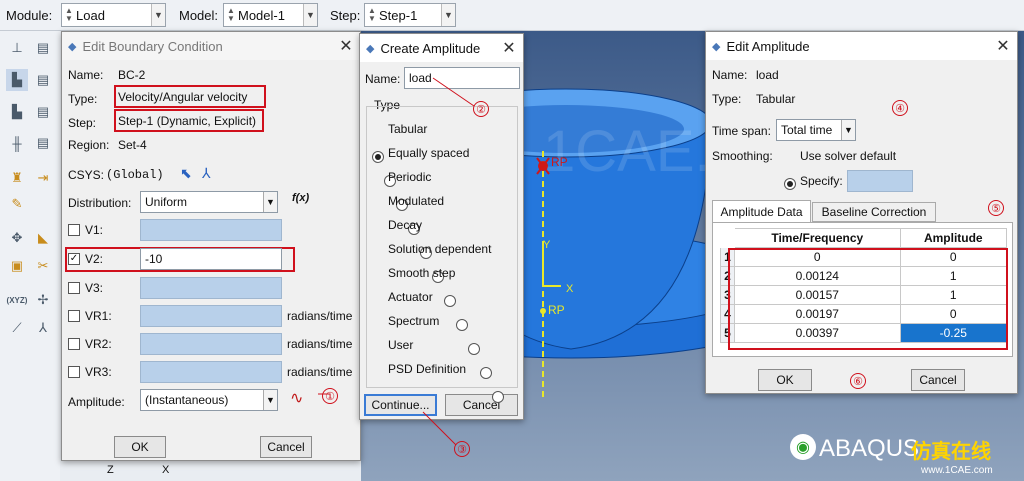 The image size is (1024, 481). I want to click on distribution-value: Uniform, so click(166, 202).